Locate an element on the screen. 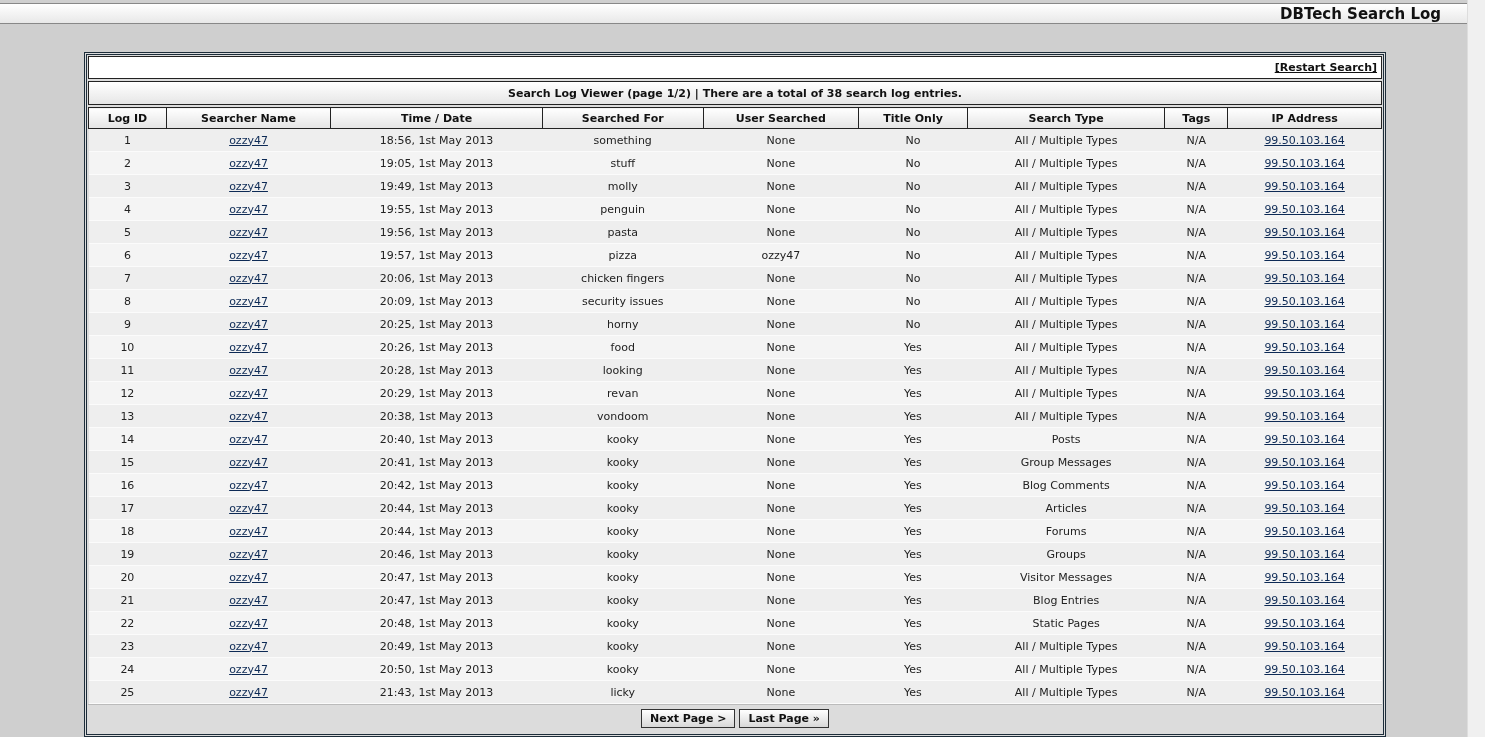 The width and height of the screenshot is (1485, 737). restart-search-link: [Restart Search] is located at coordinates (1325, 67).